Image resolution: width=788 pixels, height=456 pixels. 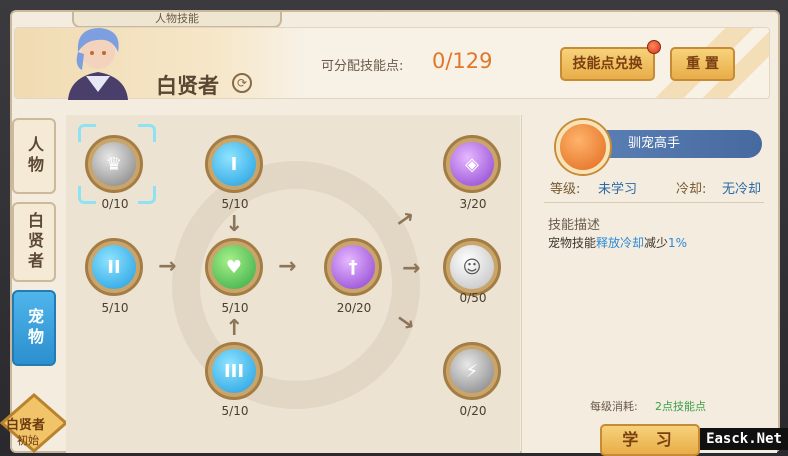 I want to click on skill-node-count: 20/20, so click(x=354, y=308).